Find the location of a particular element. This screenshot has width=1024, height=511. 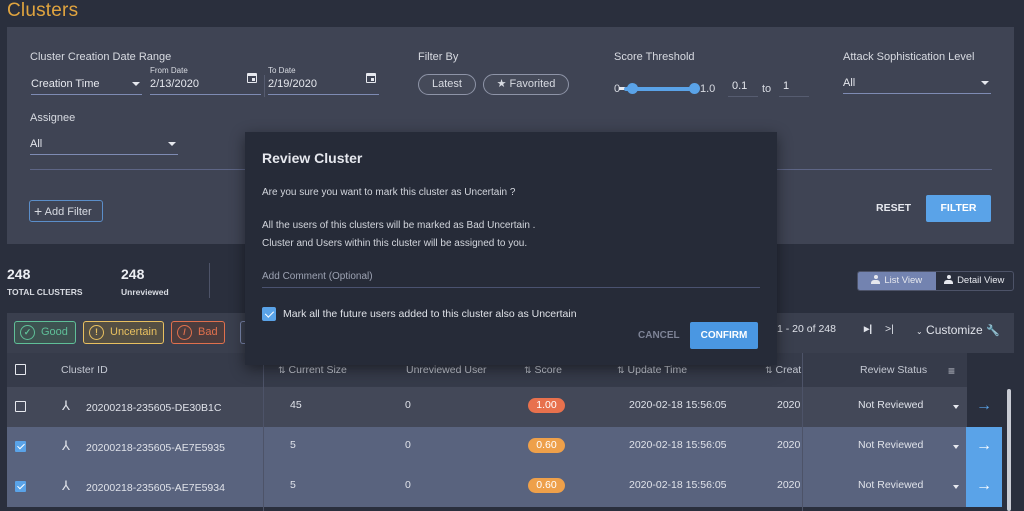

update-time-label: Update Time is located at coordinates (657, 370).